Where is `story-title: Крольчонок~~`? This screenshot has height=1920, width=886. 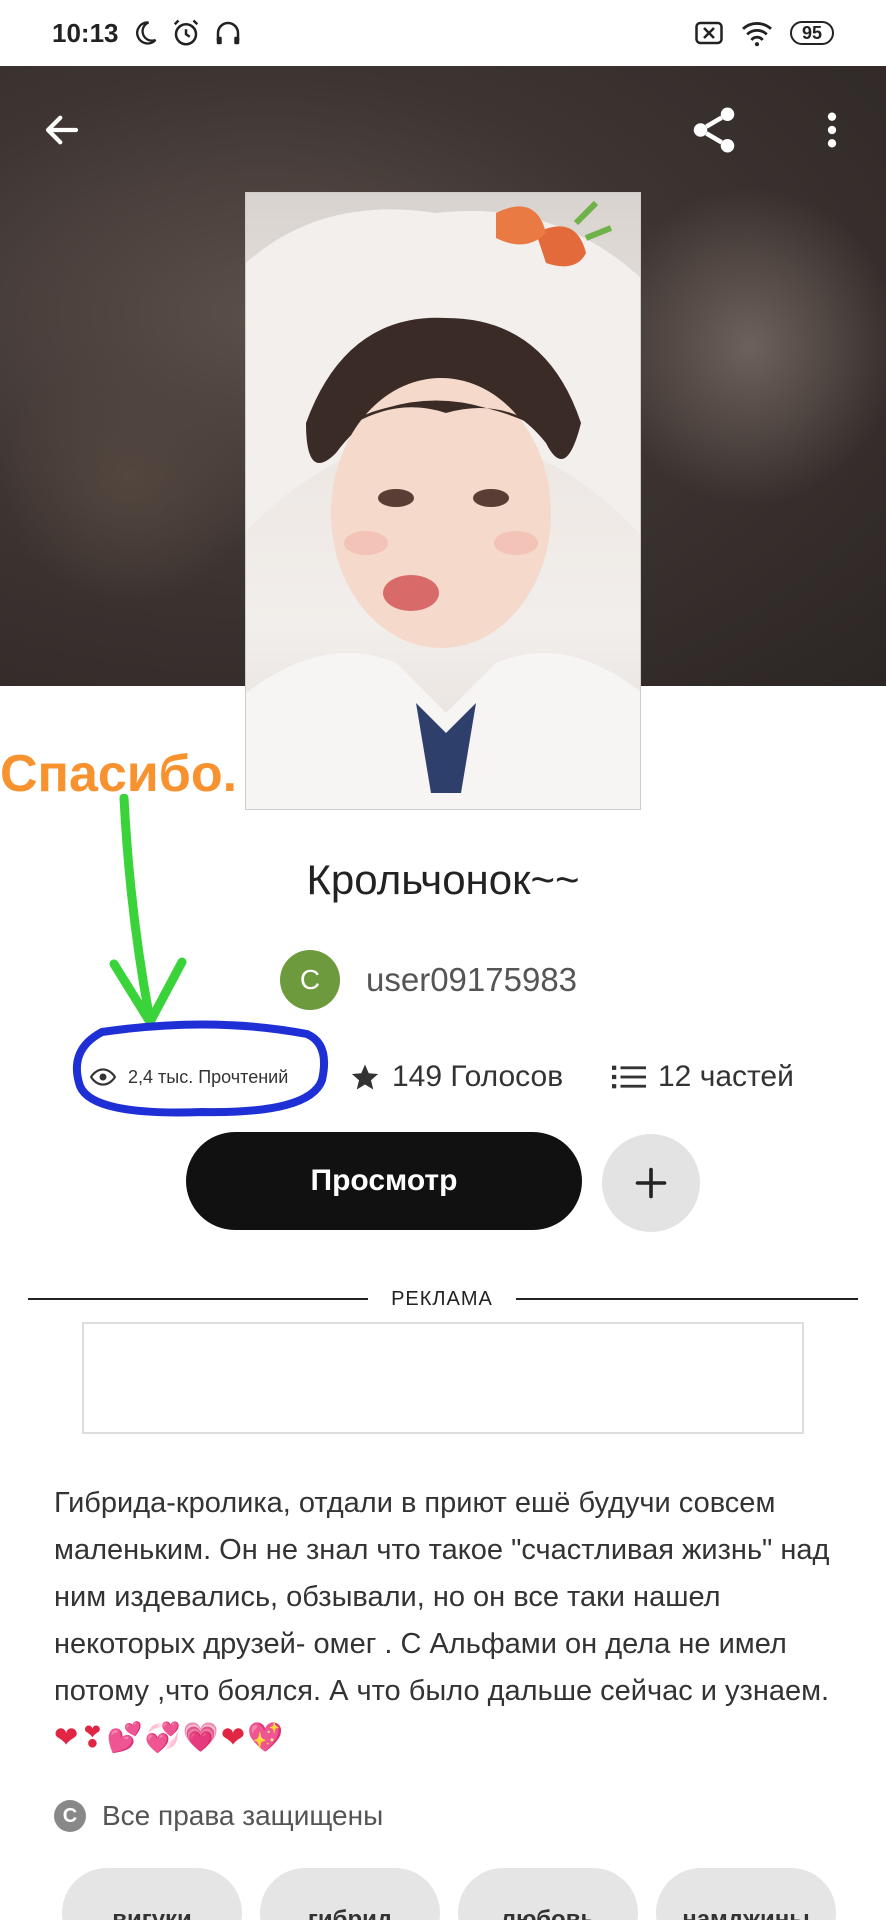
story-title: Крольчонок~~ is located at coordinates (443, 879).